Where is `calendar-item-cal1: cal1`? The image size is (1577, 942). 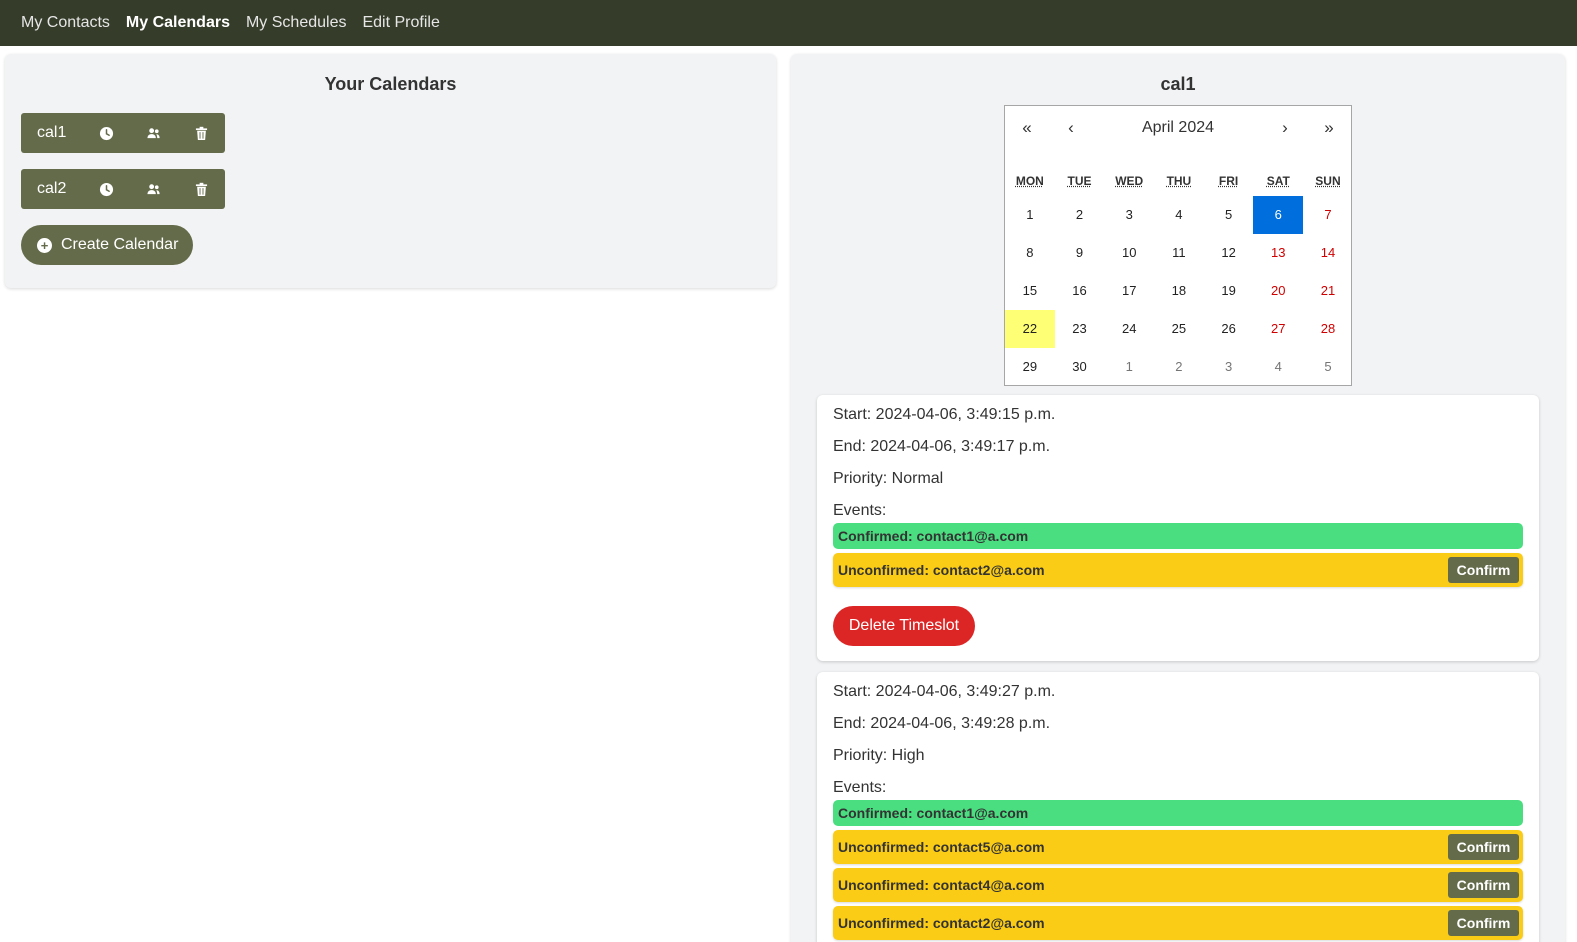
calendar-item-cal1: cal1 is located at coordinates (123, 133).